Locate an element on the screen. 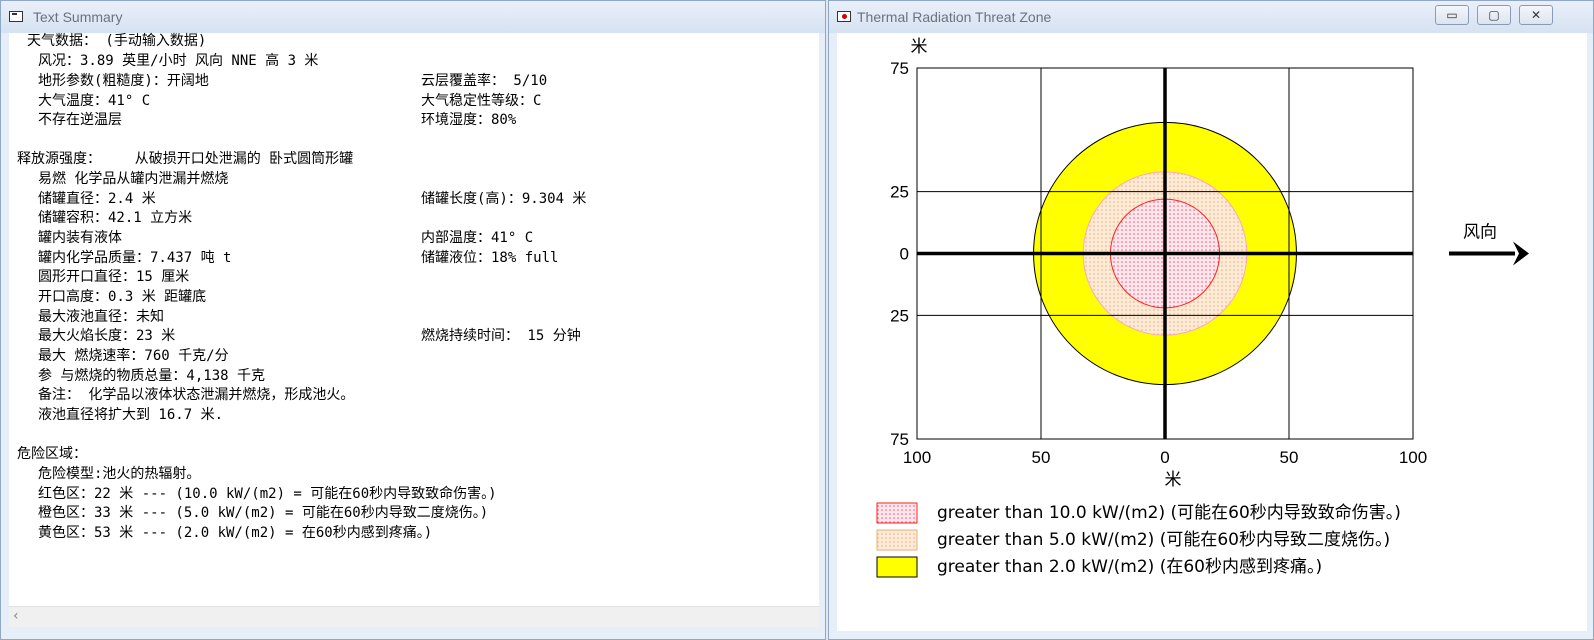 This screenshot has width=1594, height=640. y-axis-unit: 米 is located at coordinates (919, 47).